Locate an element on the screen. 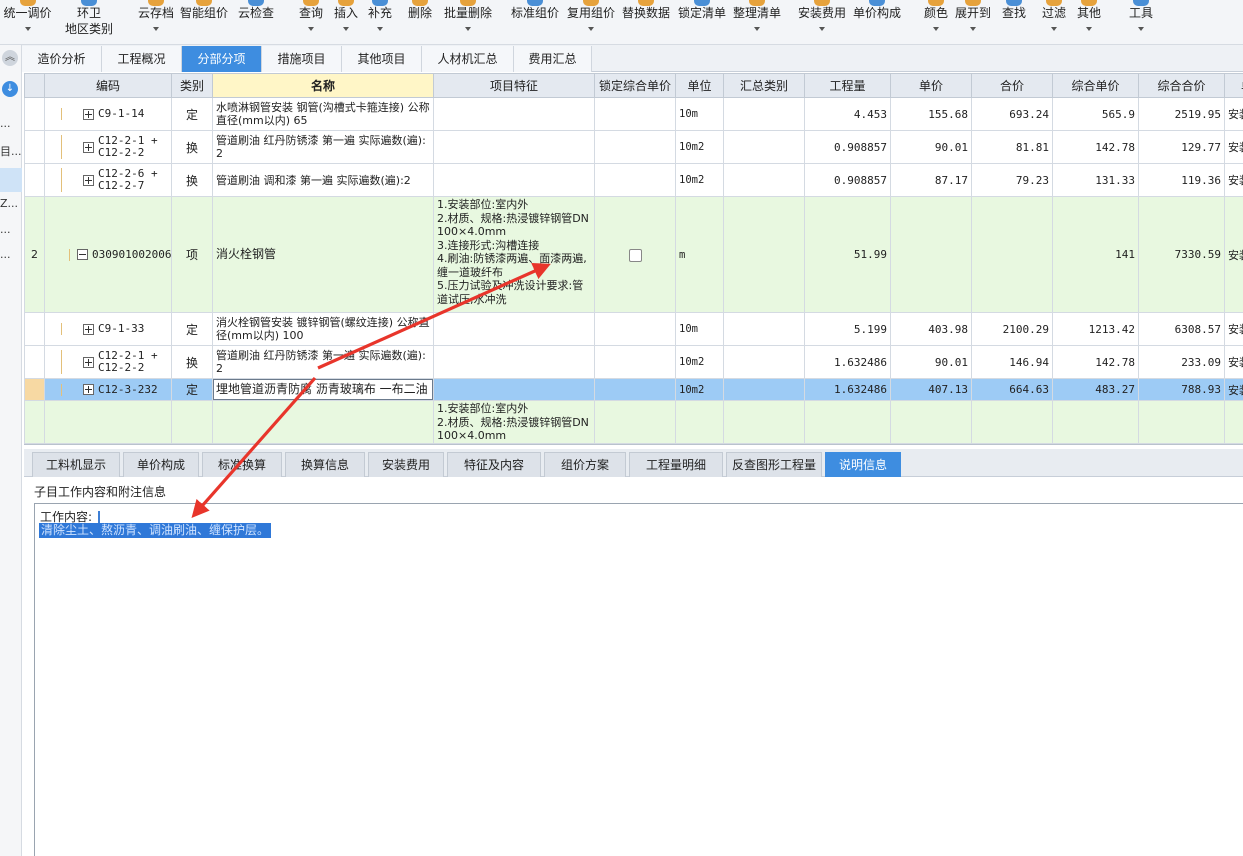  tab-0: 造价分析 is located at coordinates (62, 59).